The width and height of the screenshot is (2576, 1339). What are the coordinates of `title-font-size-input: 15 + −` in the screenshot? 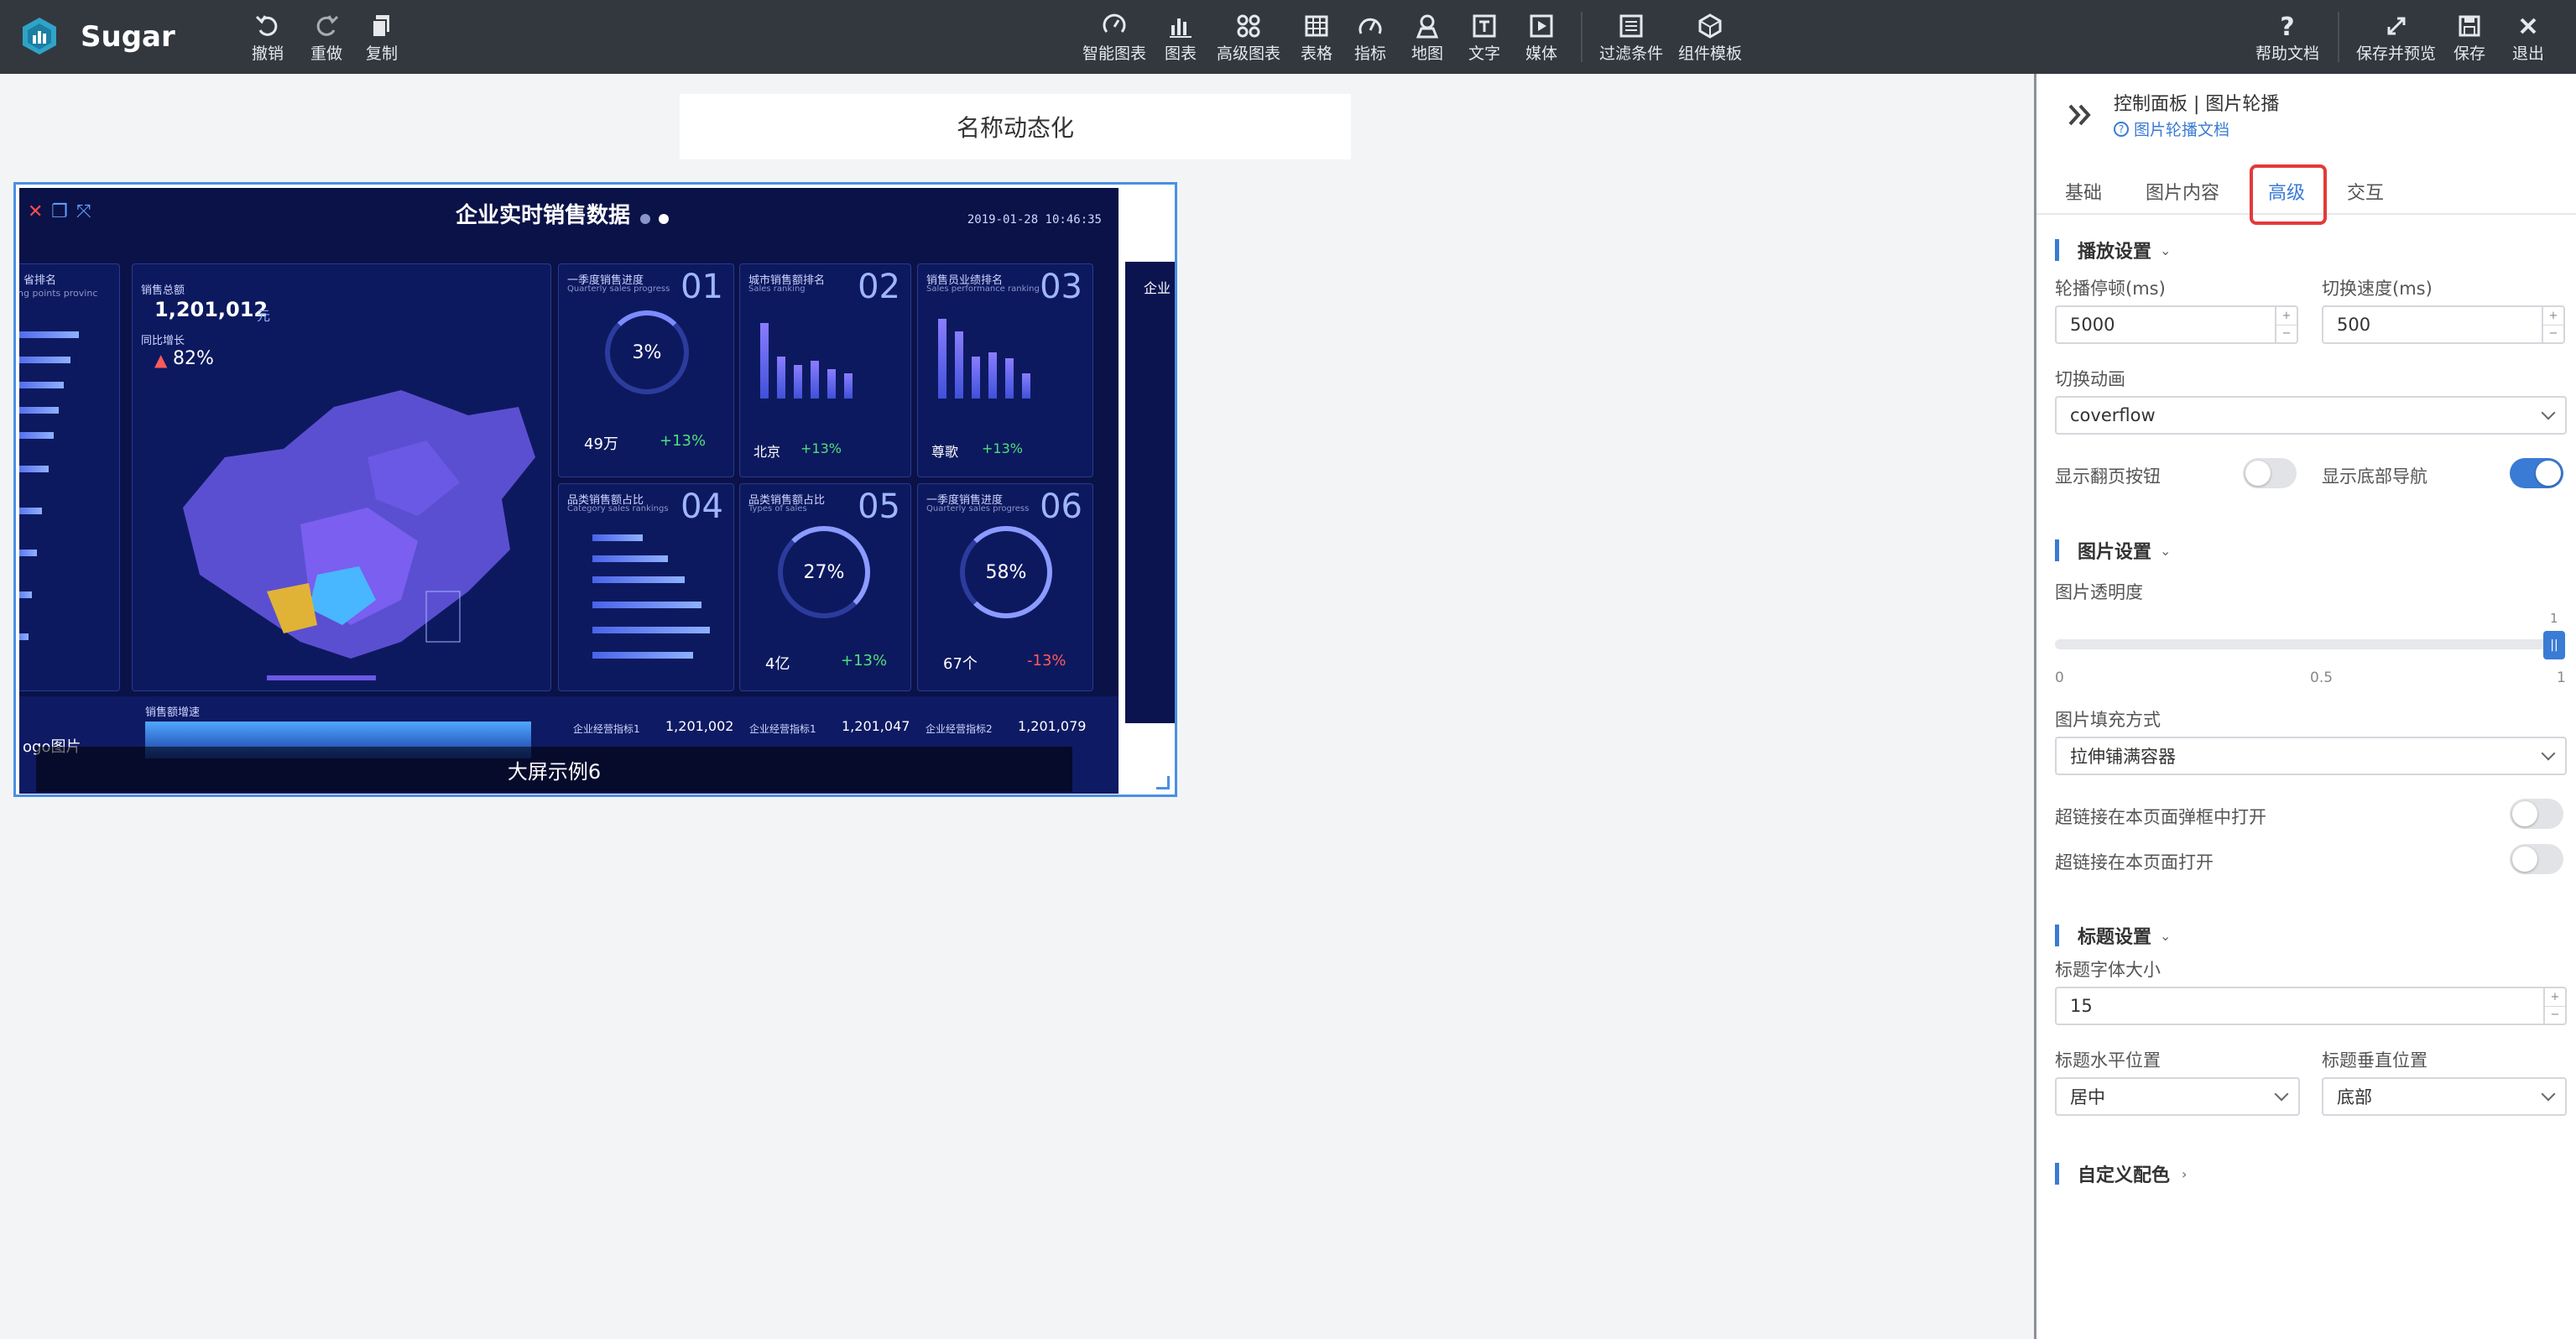 It's located at (2311, 1006).